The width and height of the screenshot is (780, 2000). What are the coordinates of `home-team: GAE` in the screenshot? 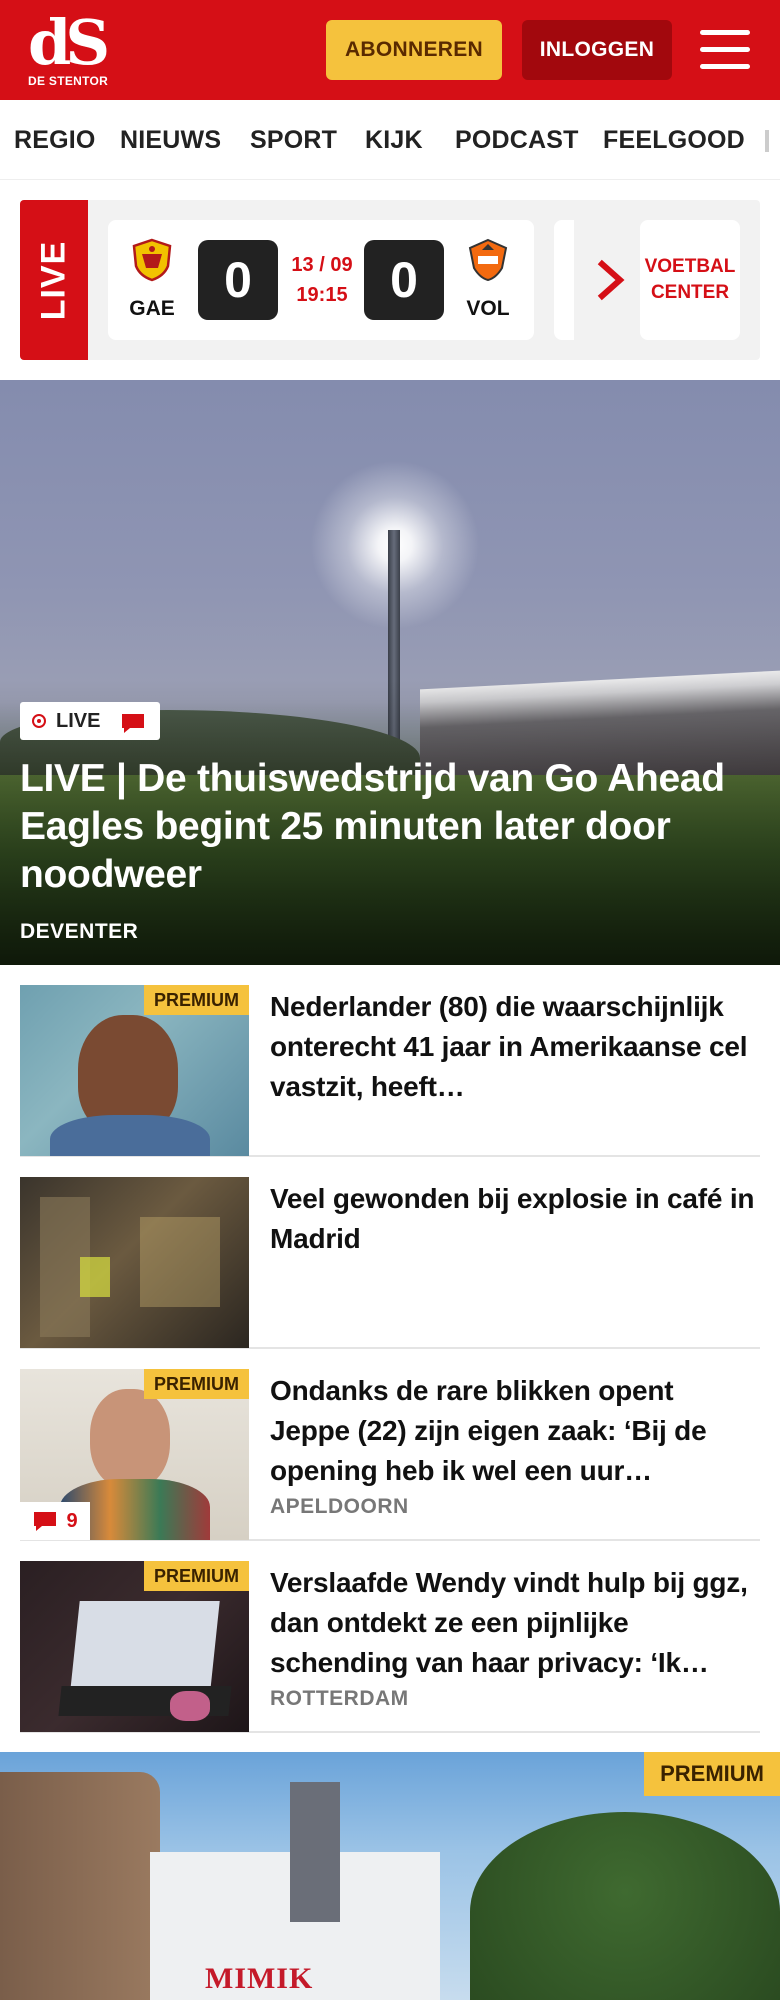 It's located at (152, 279).